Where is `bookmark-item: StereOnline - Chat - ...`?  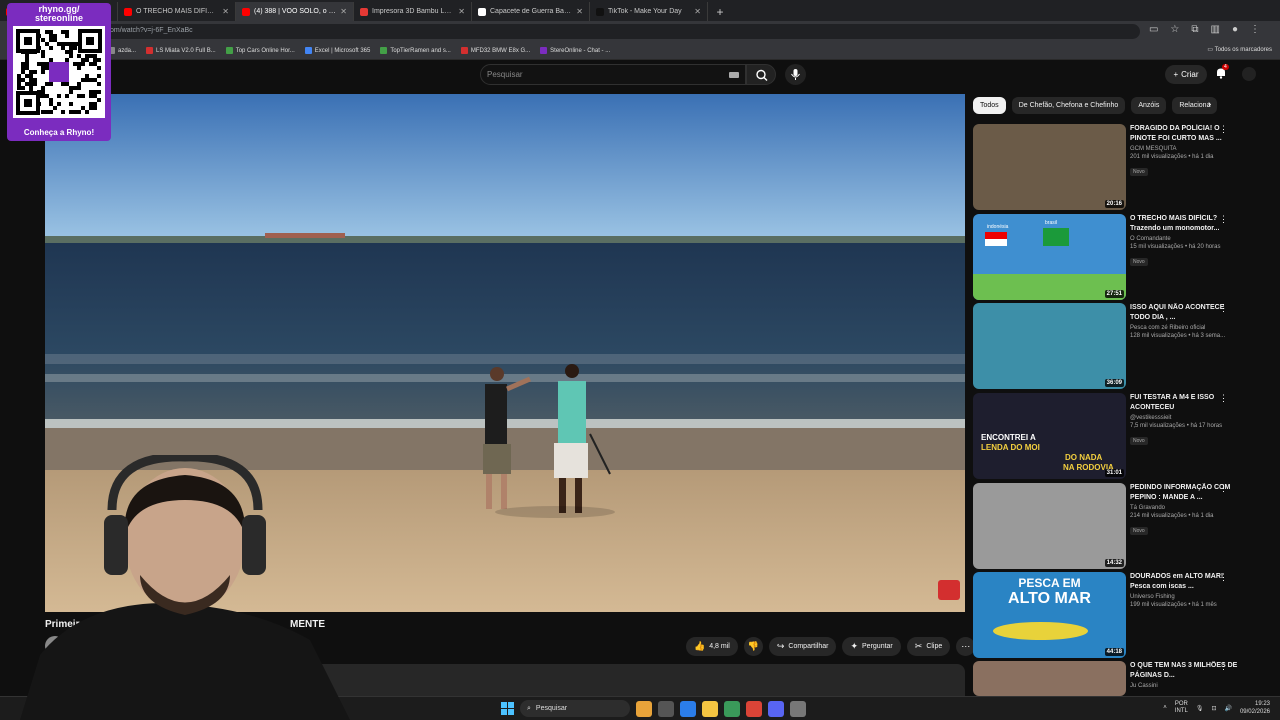 bookmark-item: StereOnline - Chat - ... is located at coordinates (575, 50).